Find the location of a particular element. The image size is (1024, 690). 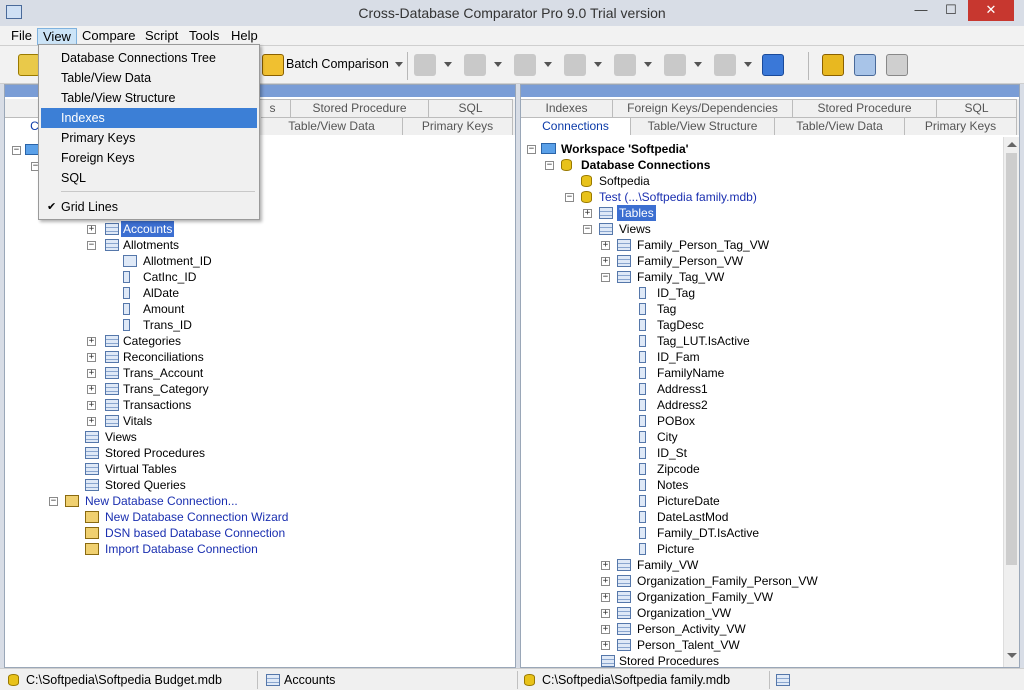

compare-data-icon is located at coordinates (525, 65).